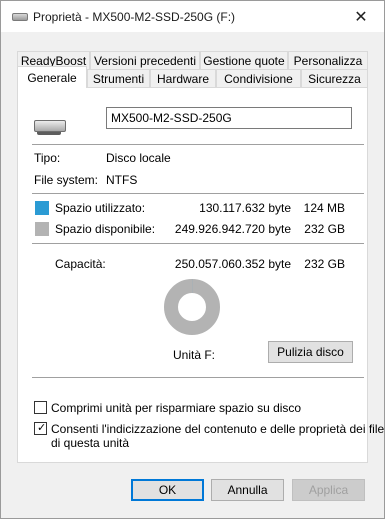  I want to click on title-bar: Proprietà - MX500-M2-SSD-250G (F:) ✕, so click(192, 16).